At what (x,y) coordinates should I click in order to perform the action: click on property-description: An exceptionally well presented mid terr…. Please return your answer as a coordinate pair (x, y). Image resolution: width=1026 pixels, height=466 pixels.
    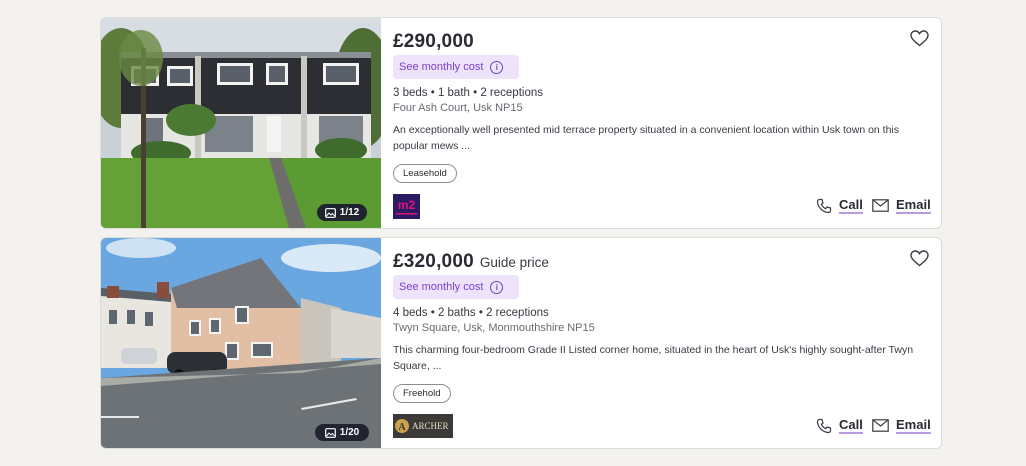
    Looking at the image, I should click on (646, 138).